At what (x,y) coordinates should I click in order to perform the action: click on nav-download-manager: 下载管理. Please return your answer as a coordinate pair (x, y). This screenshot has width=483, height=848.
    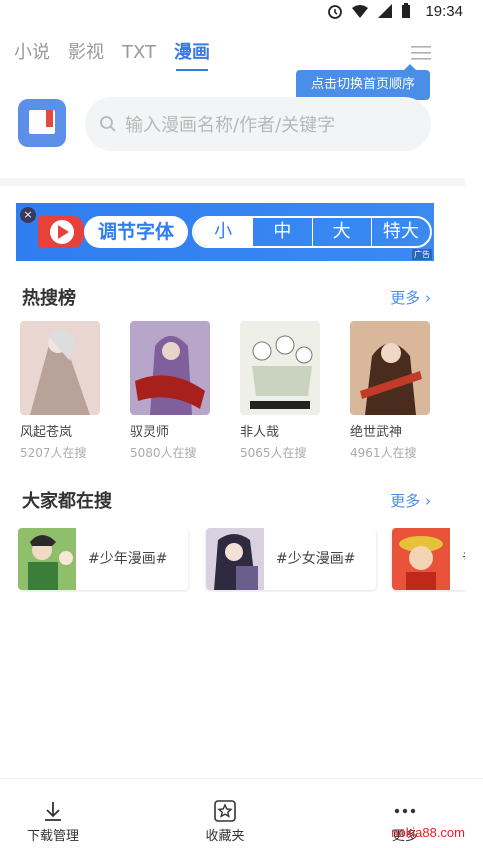
    Looking at the image, I should click on (53, 813).